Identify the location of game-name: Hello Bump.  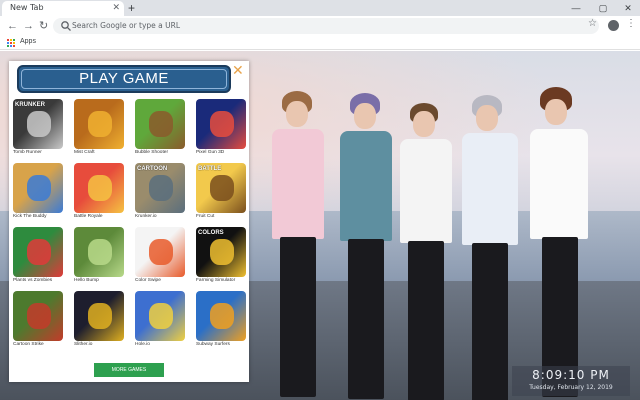
(86, 280).